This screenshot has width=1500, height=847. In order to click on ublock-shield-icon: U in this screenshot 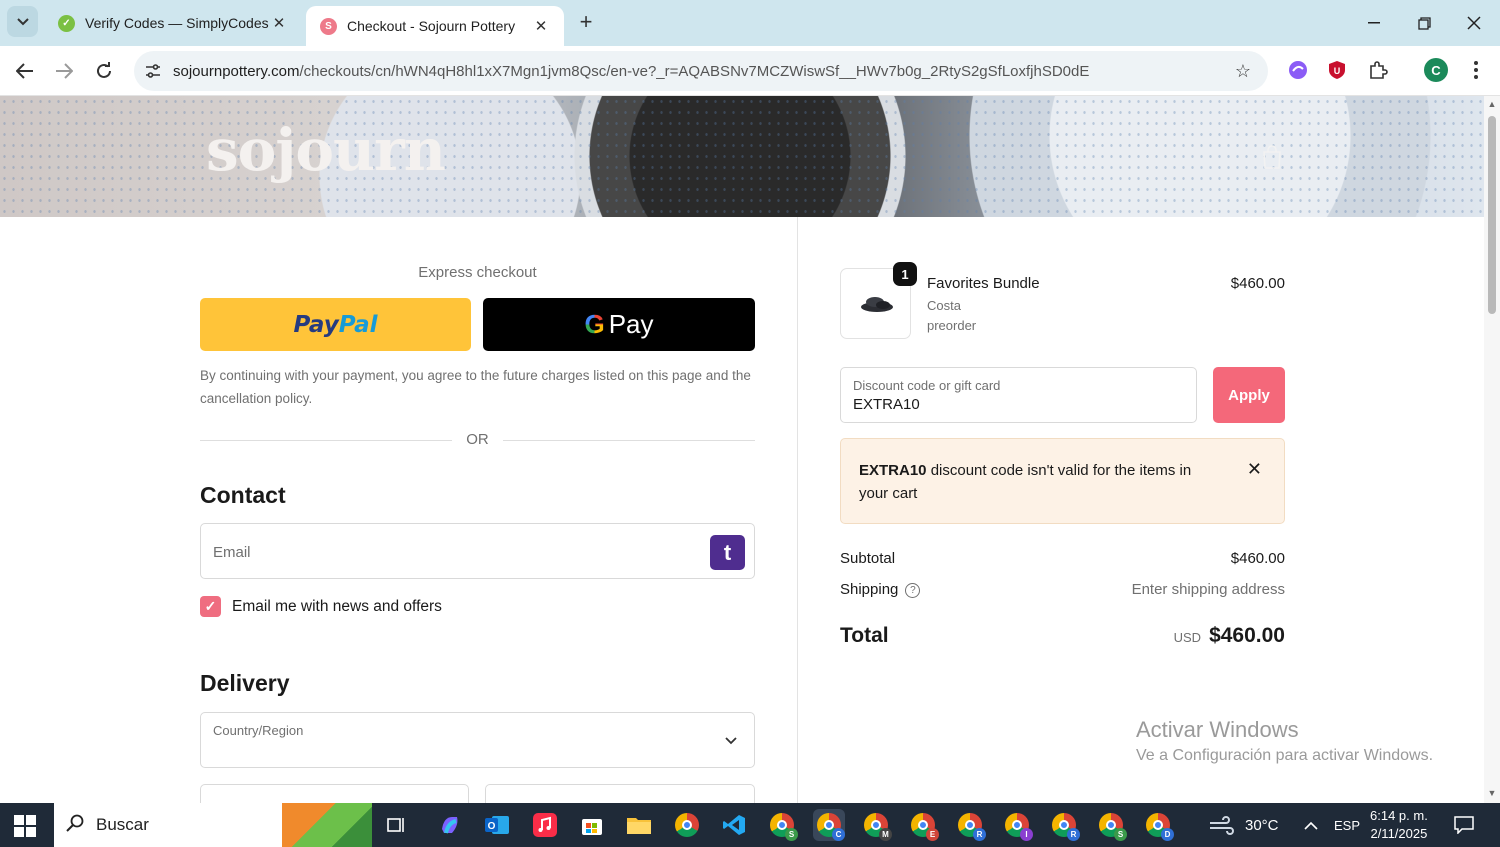, I will do `click(1337, 70)`.